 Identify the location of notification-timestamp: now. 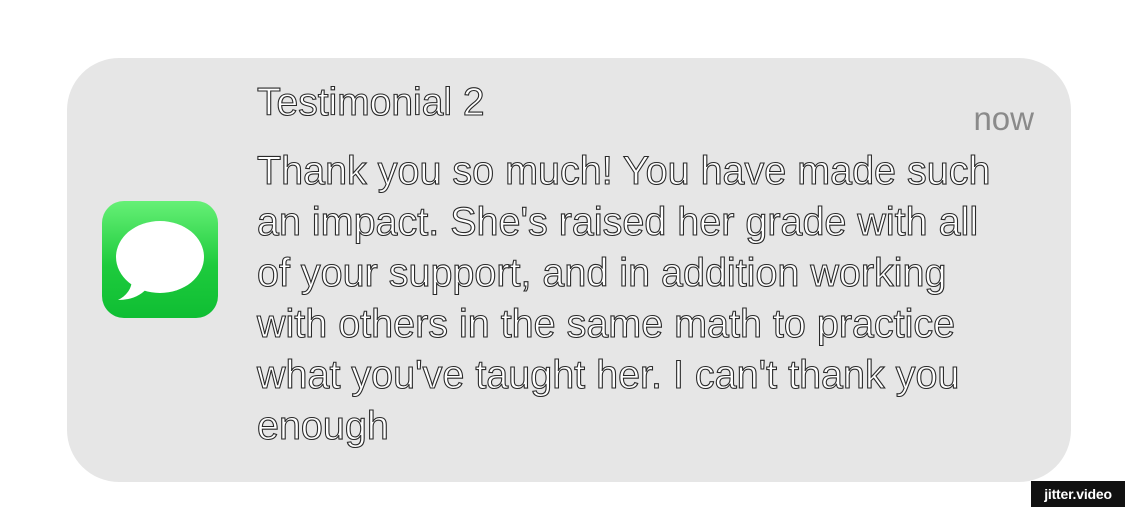
(1003, 118).